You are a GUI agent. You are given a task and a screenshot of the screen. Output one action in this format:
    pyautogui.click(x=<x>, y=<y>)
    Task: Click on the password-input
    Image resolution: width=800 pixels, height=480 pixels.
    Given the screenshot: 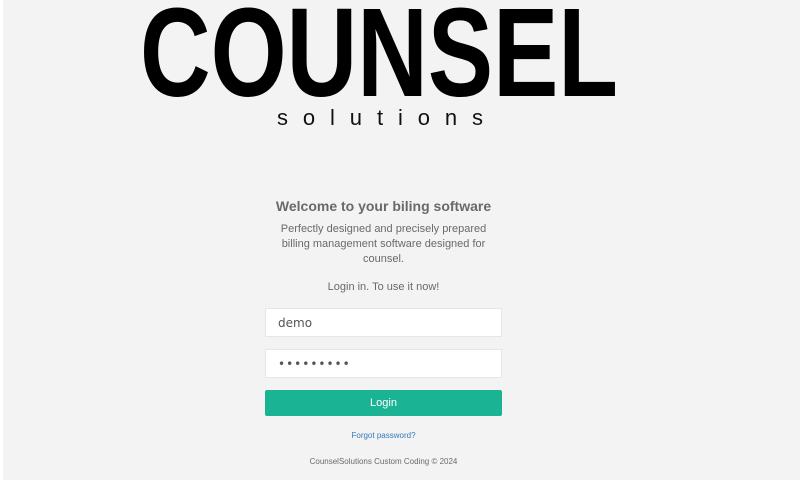 What is the action you would take?
    pyautogui.click(x=383, y=363)
    